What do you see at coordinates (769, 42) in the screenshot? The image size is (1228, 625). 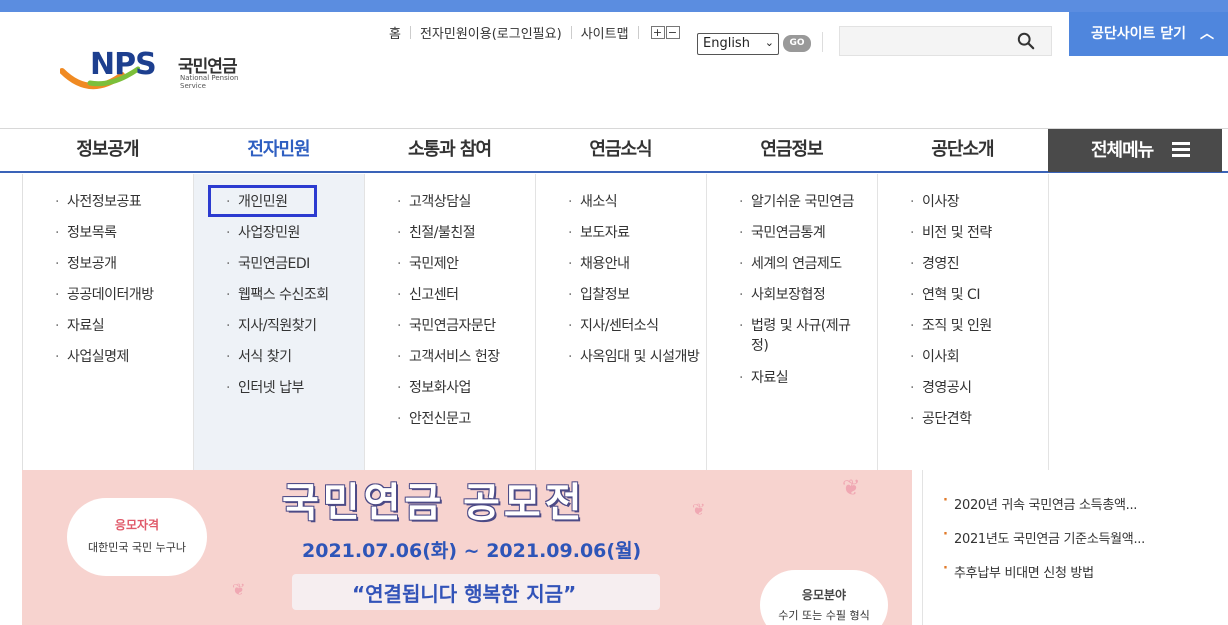 I see `chevron-down-icon: ⌄` at bounding box center [769, 42].